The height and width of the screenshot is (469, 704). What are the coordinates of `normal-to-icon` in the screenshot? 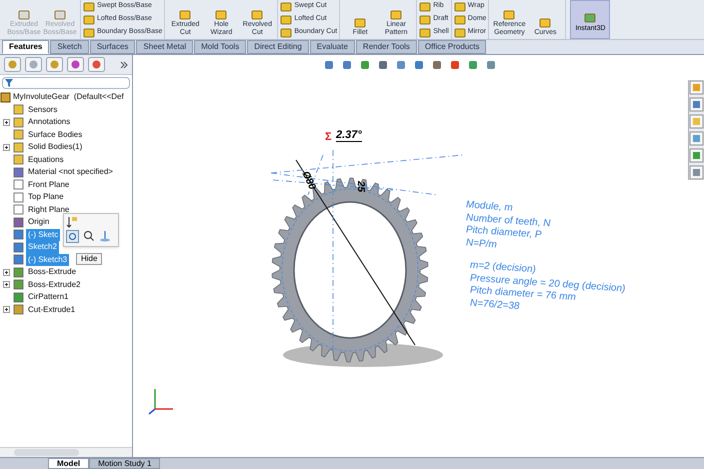 It's located at (105, 236).